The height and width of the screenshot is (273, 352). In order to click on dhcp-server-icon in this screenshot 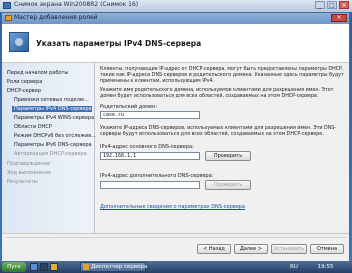, I will do `click(19, 42)`.